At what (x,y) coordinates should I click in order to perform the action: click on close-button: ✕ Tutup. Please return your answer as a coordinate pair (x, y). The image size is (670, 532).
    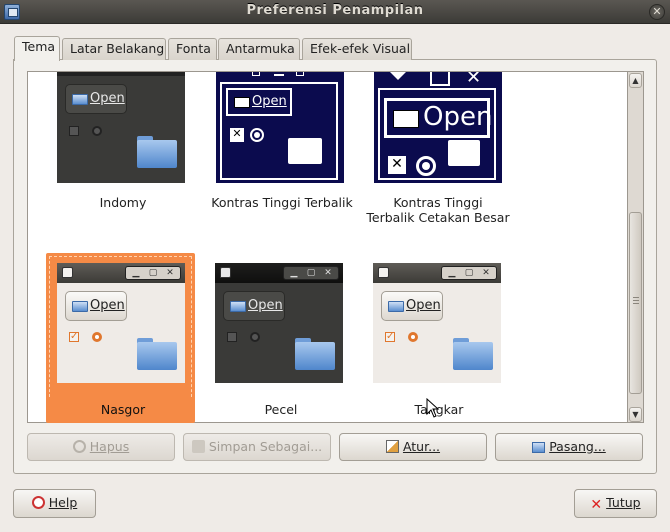
    Looking at the image, I should click on (615, 503).